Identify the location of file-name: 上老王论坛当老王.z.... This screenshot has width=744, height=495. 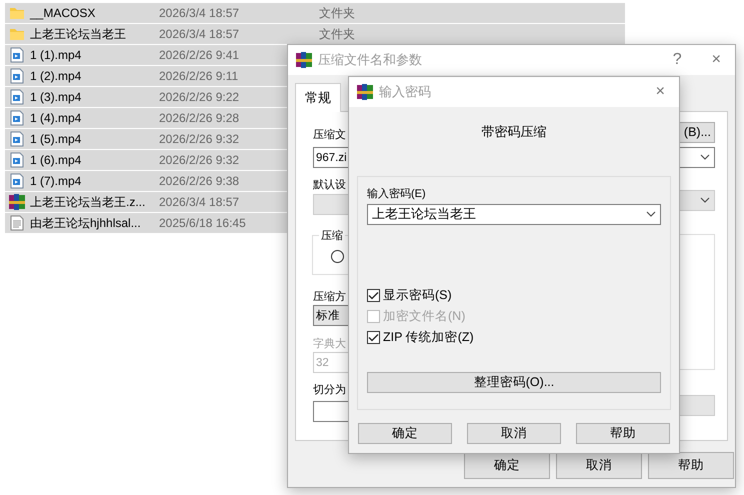
(88, 202).